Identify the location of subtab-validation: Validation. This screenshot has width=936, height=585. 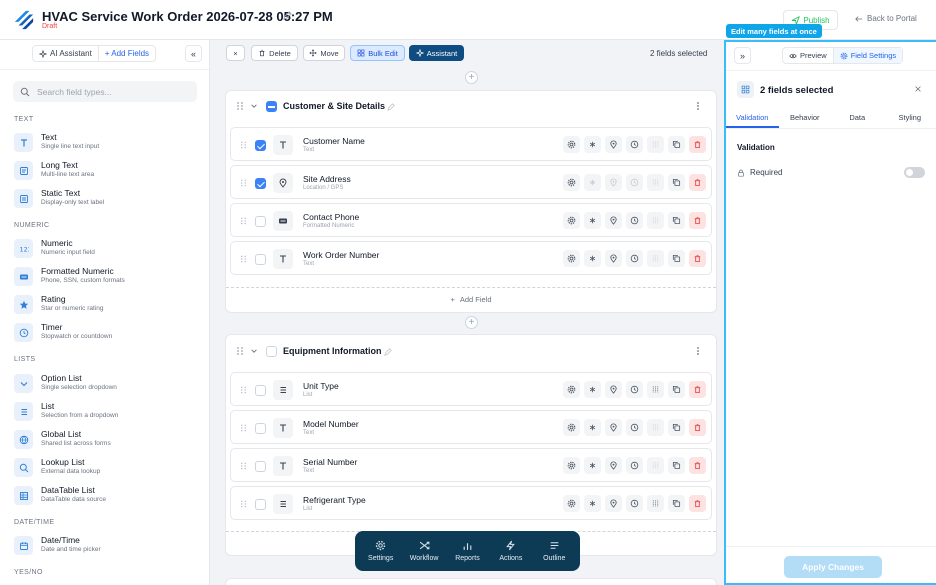
(752, 119).